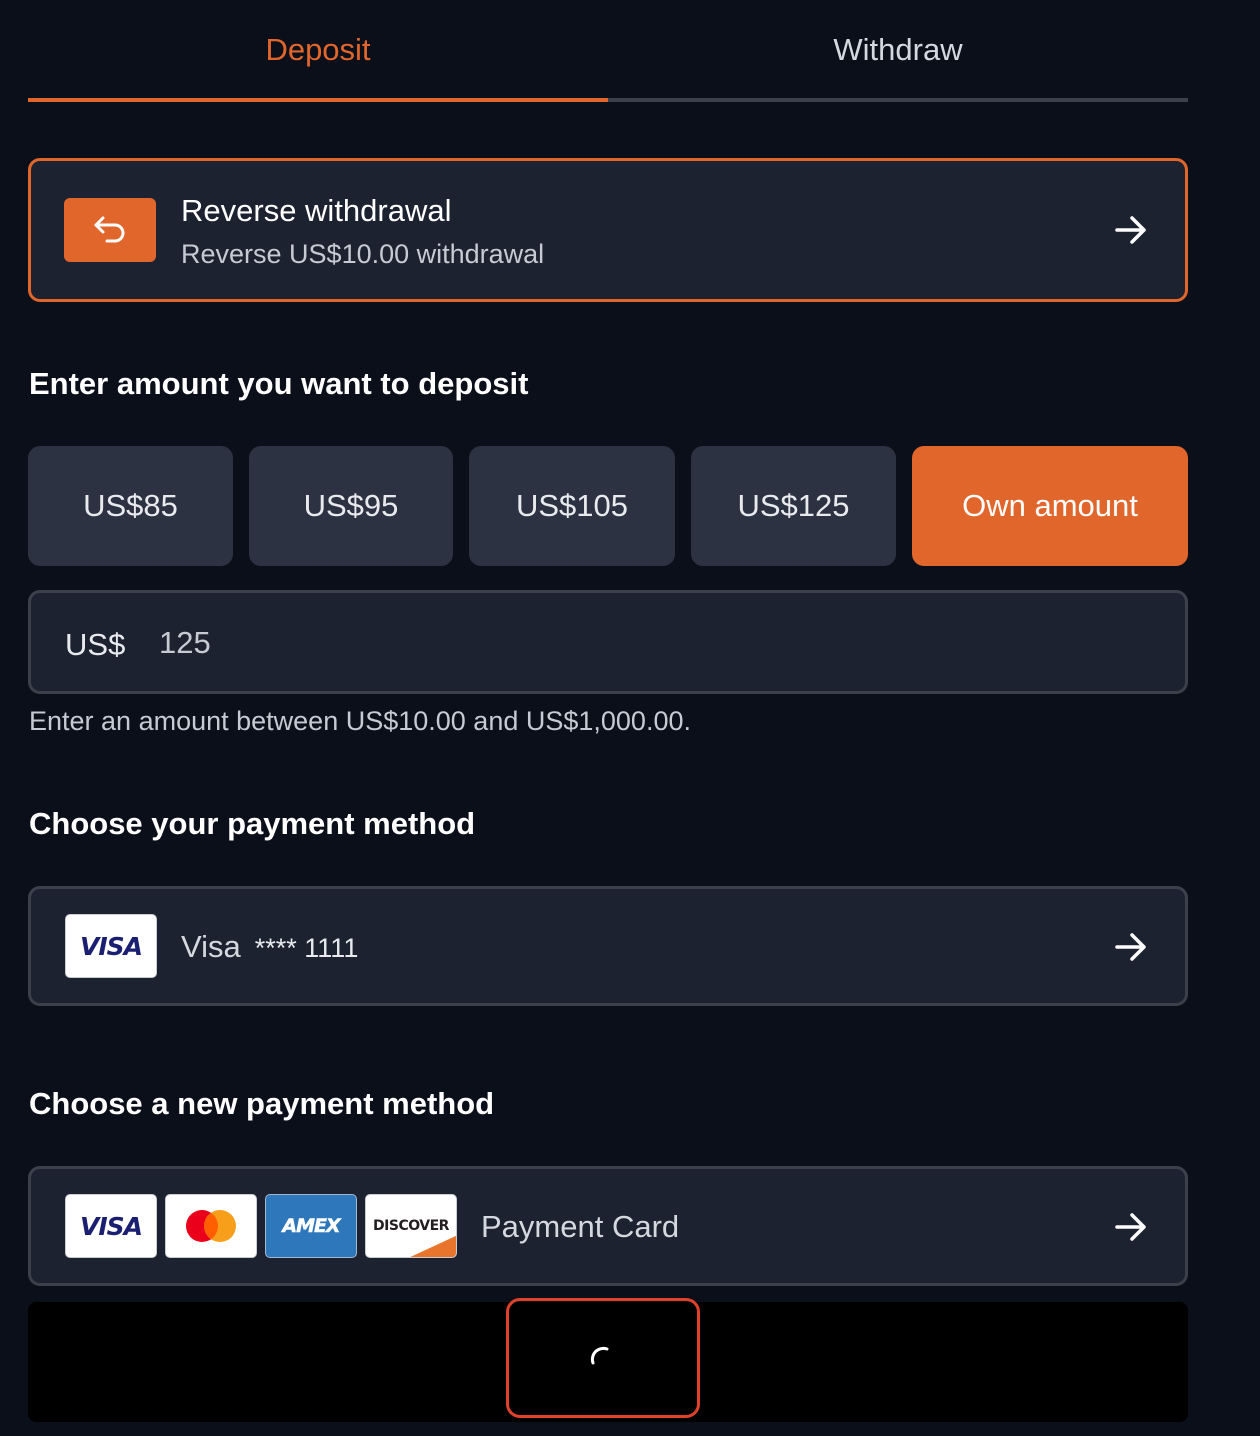 This screenshot has height=1436, width=1260. I want to click on own-amount-button: Own amount, so click(1050, 506).